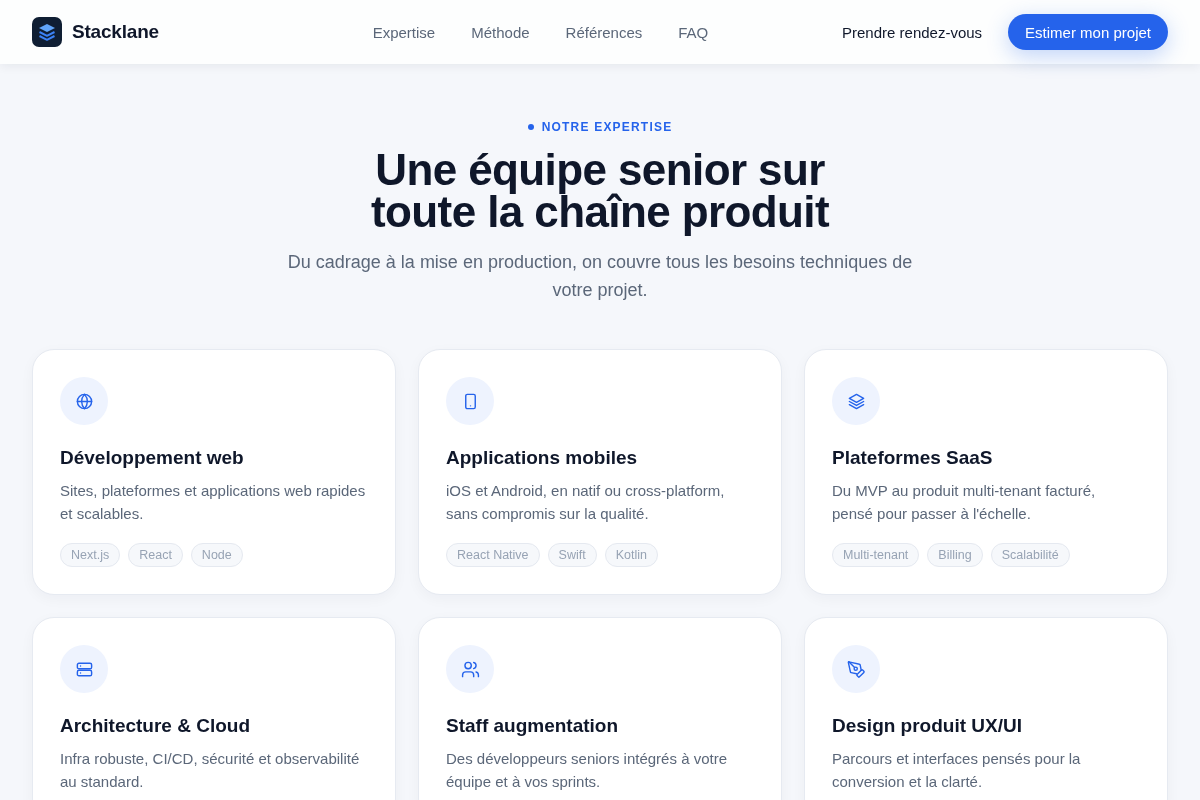 The width and height of the screenshot is (1200, 800). Describe the element at coordinates (912, 32) in the screenshot. I see `appointment-link: Prendre rendez-vous` at that location.